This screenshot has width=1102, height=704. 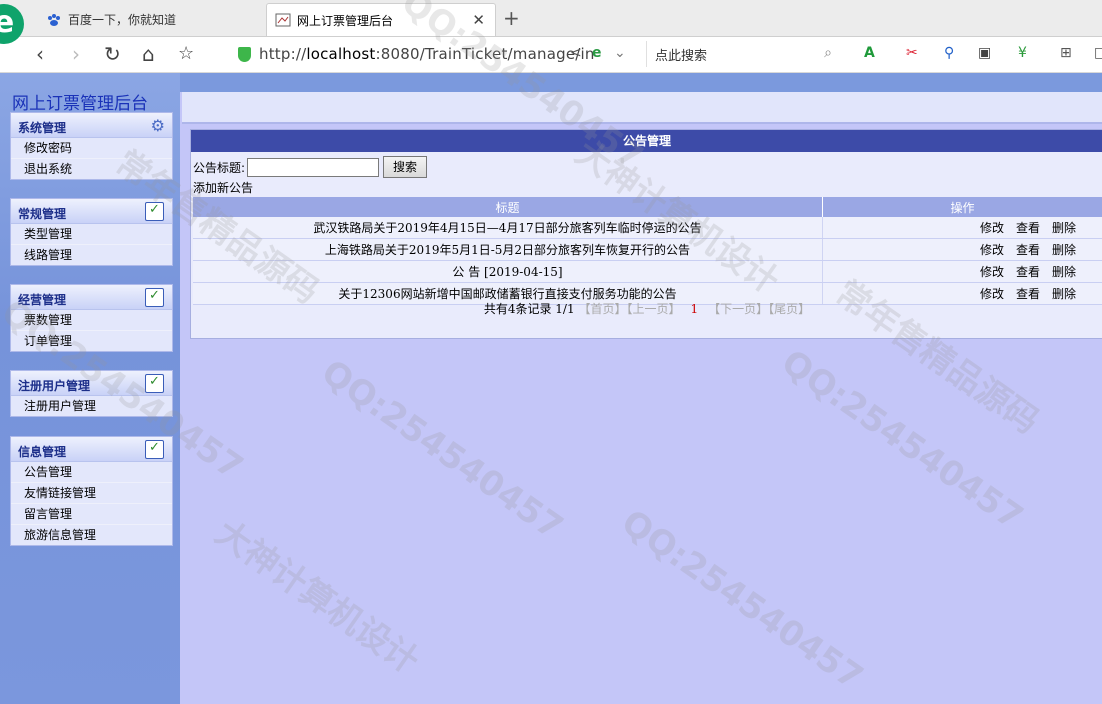 I want to click on add-announcement-link: 添加新公告, so click(x=223, y=187).